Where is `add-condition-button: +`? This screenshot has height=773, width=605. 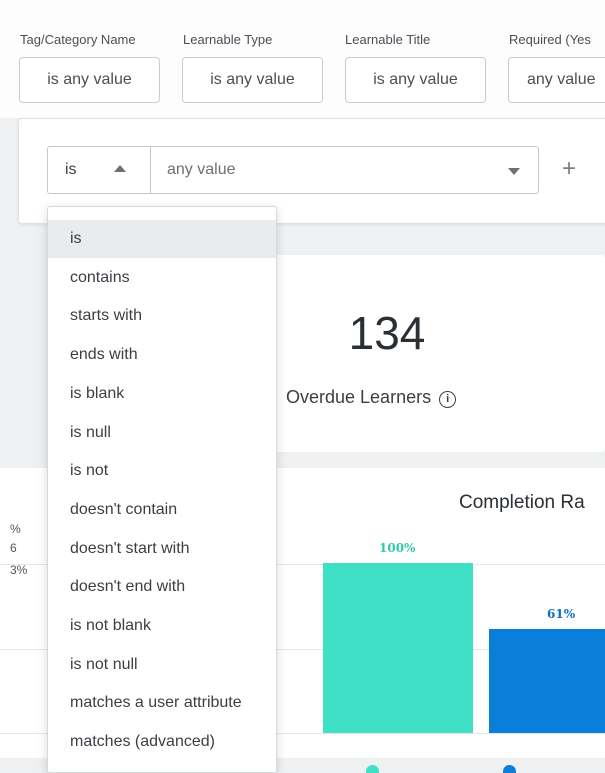
add-condition-button: + is located at coordinates (569, 169).